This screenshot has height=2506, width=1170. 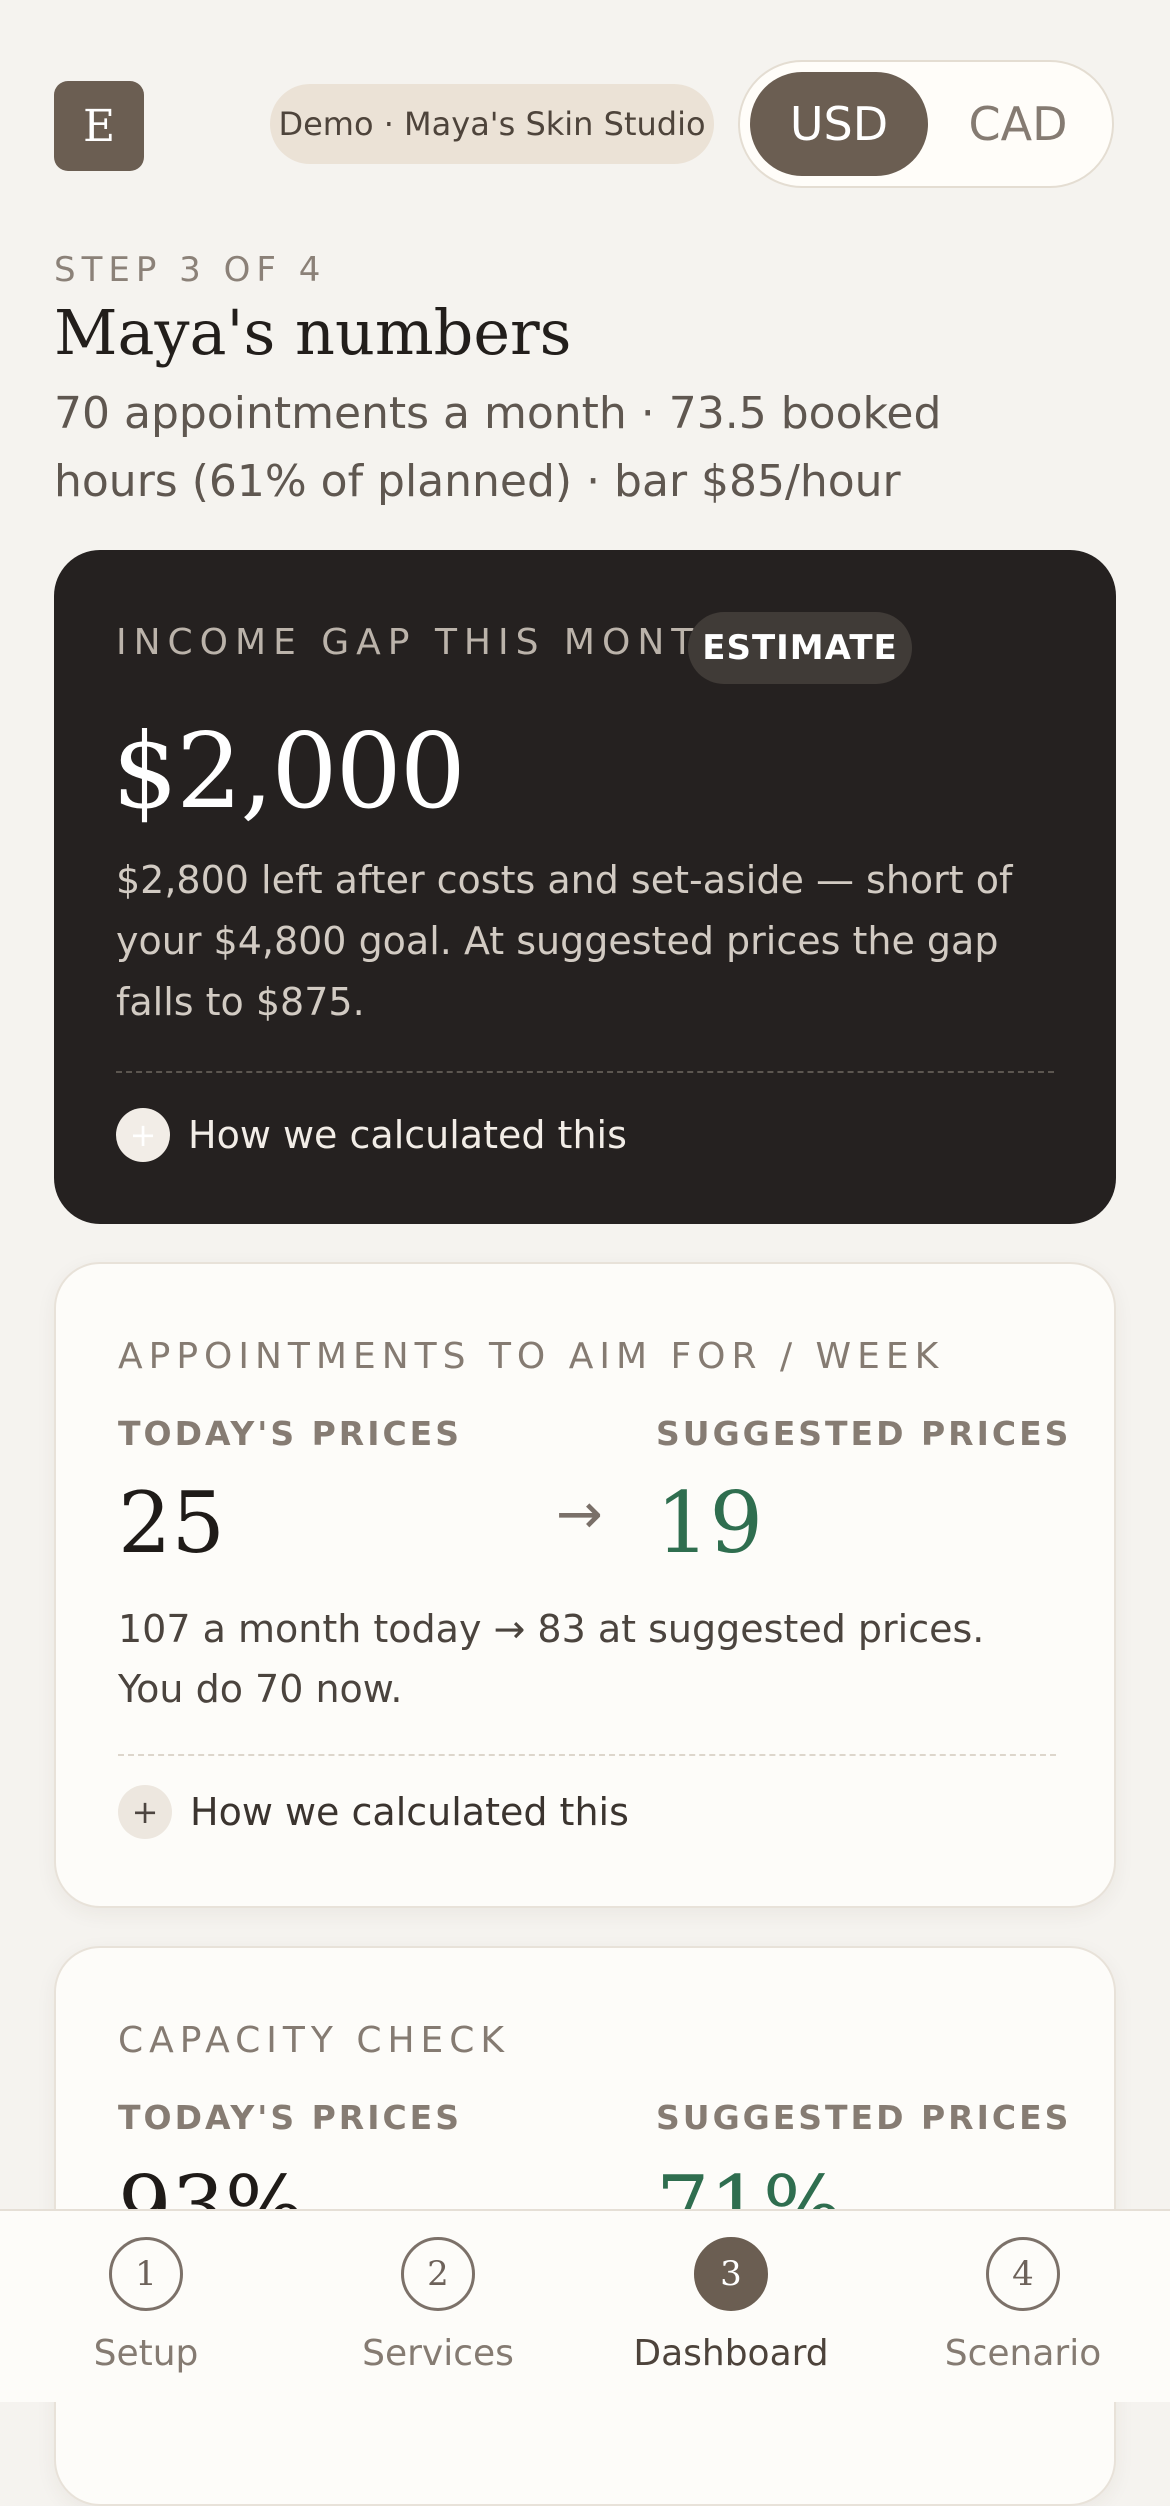 I want to click on currency-usd-option: USD, so click(x=839, y=124).